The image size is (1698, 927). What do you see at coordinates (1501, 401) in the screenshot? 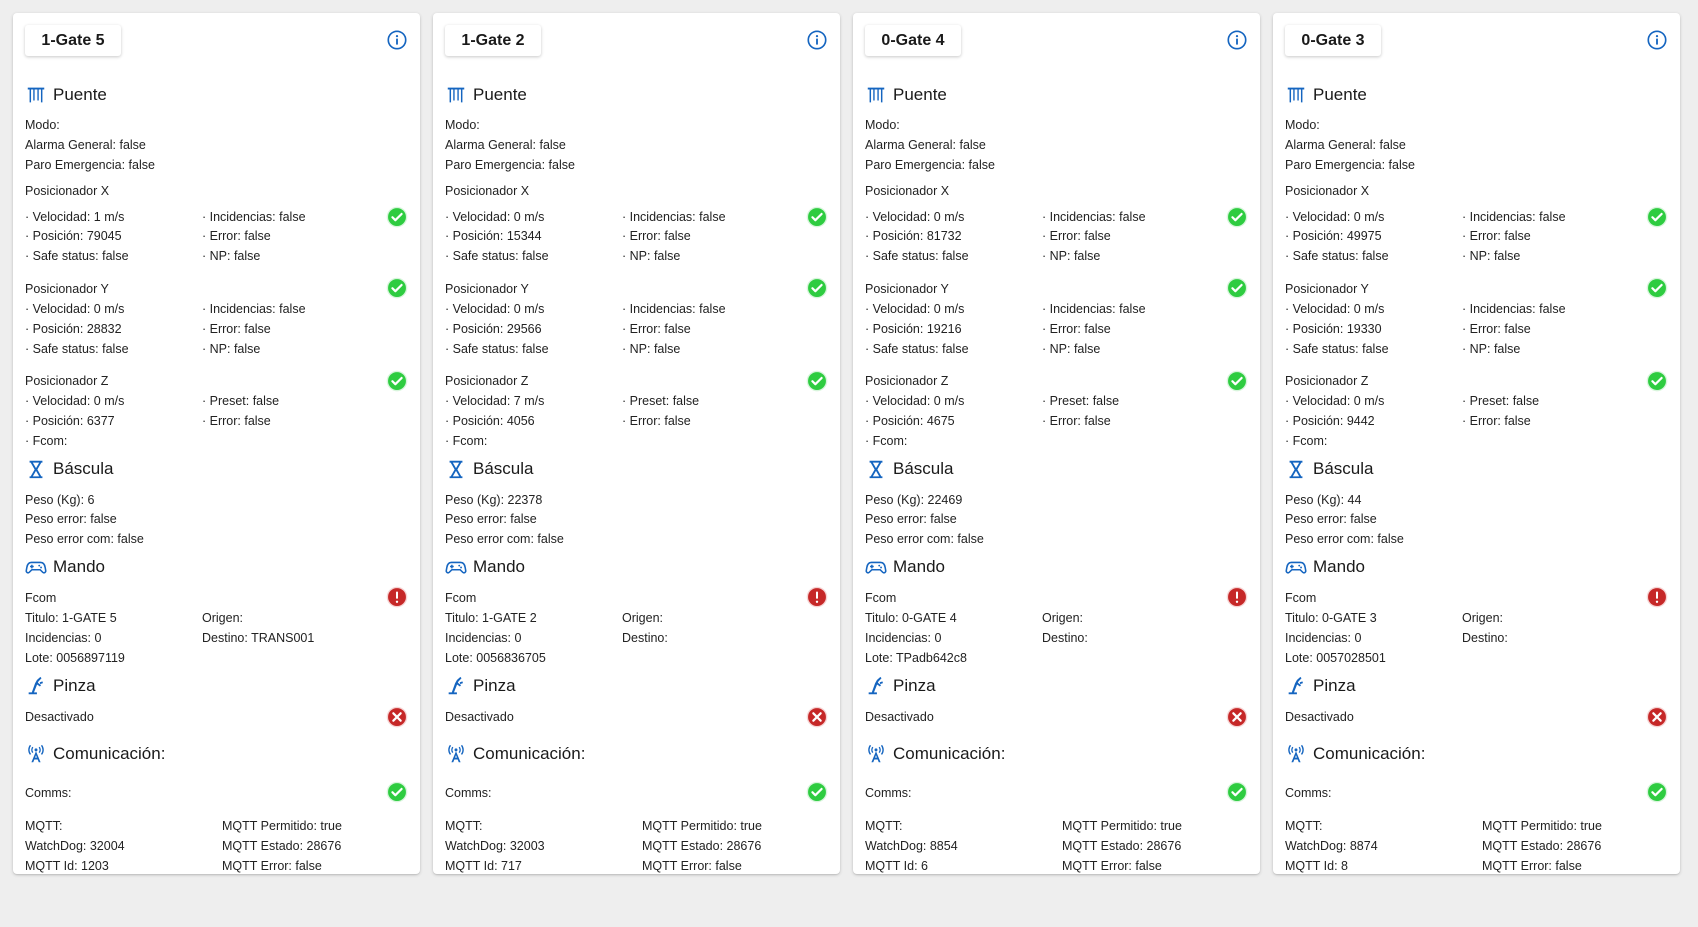
I see `z-preset: · Preset: false` at bounding box center [1501, 401].